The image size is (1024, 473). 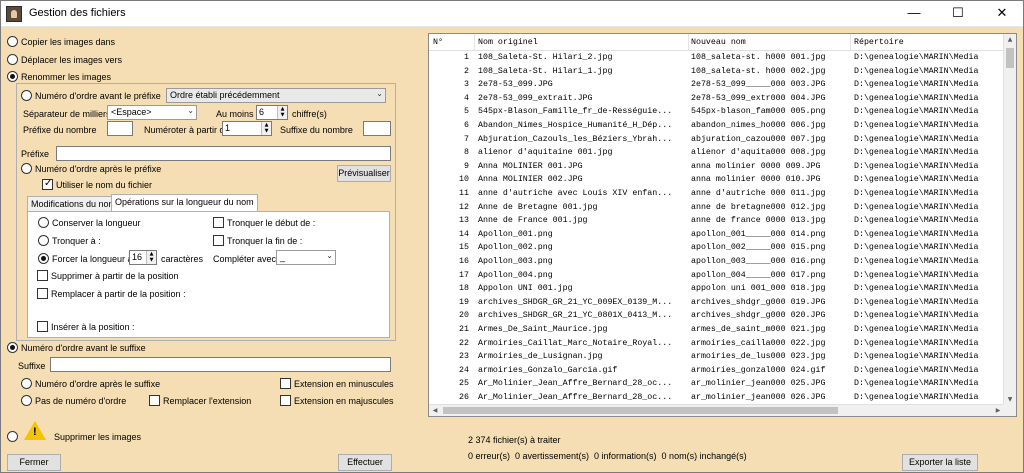 I want to click on preview-button: Prévisualiser, so click(x=364, y=173).